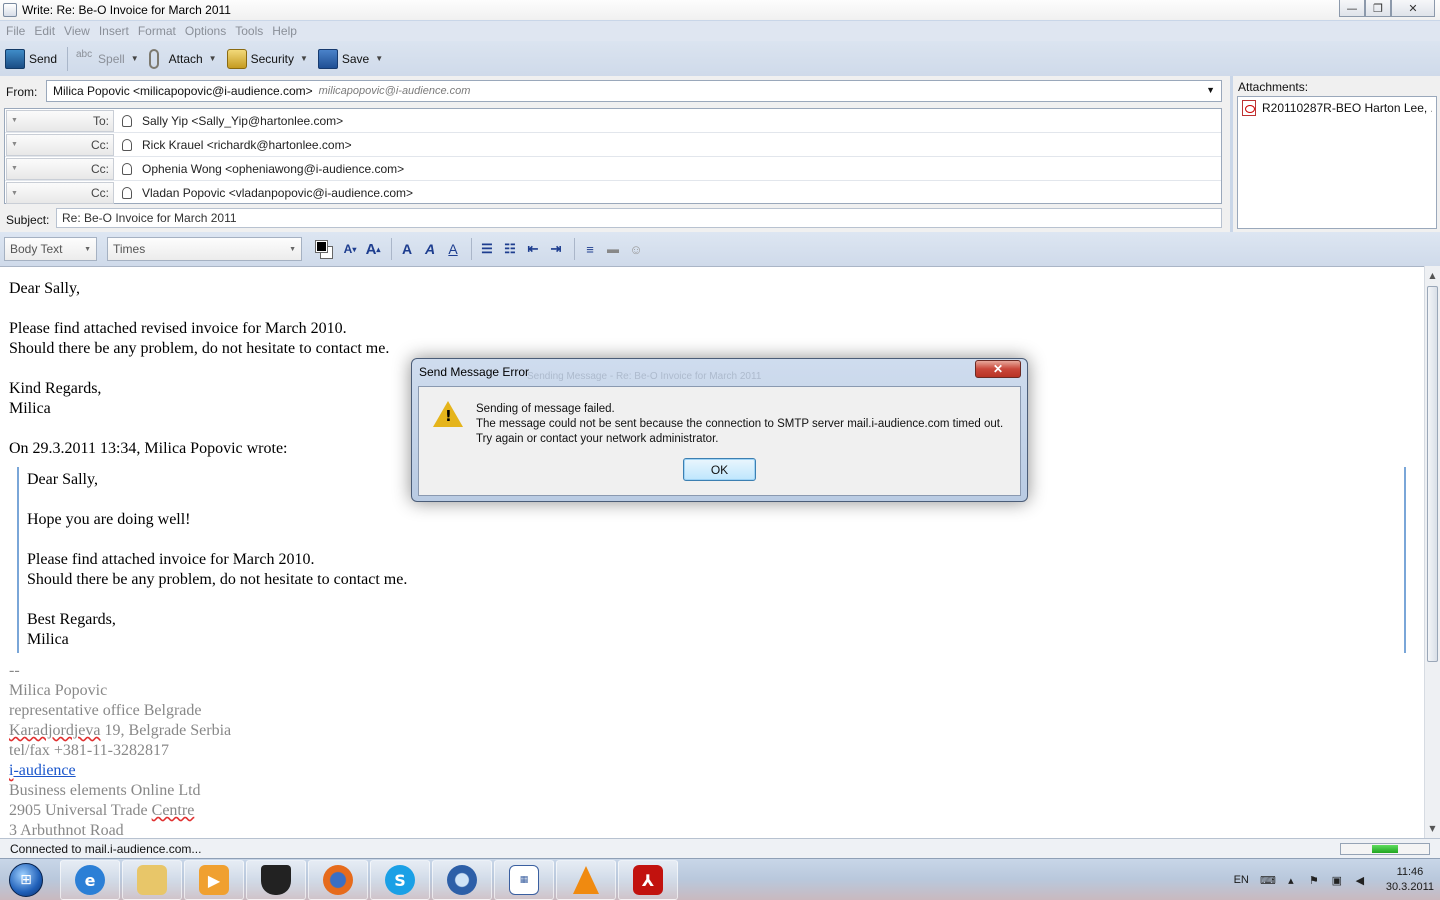  Describe the element at coordinates (152, 880) in the screenshot. I see `taskbar-file-explorer` at that location.